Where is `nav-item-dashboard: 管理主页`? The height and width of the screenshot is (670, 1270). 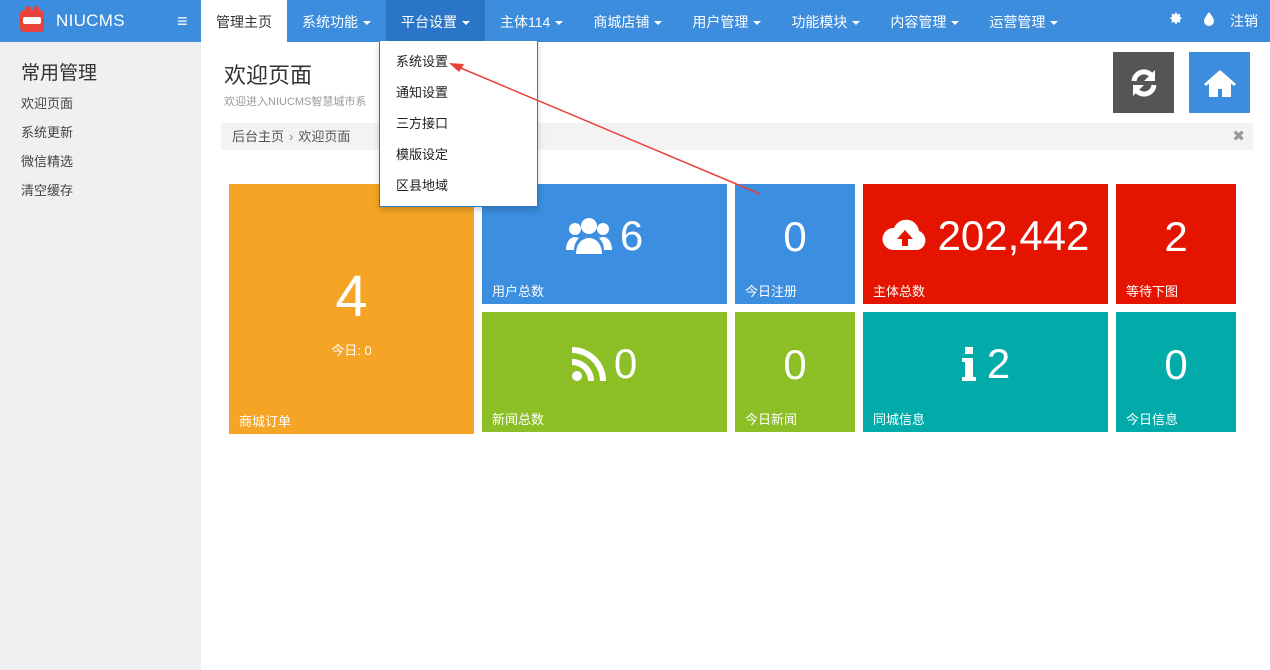 nav-item-dashboard: 管理主页 is located at coordinates (244, 21).